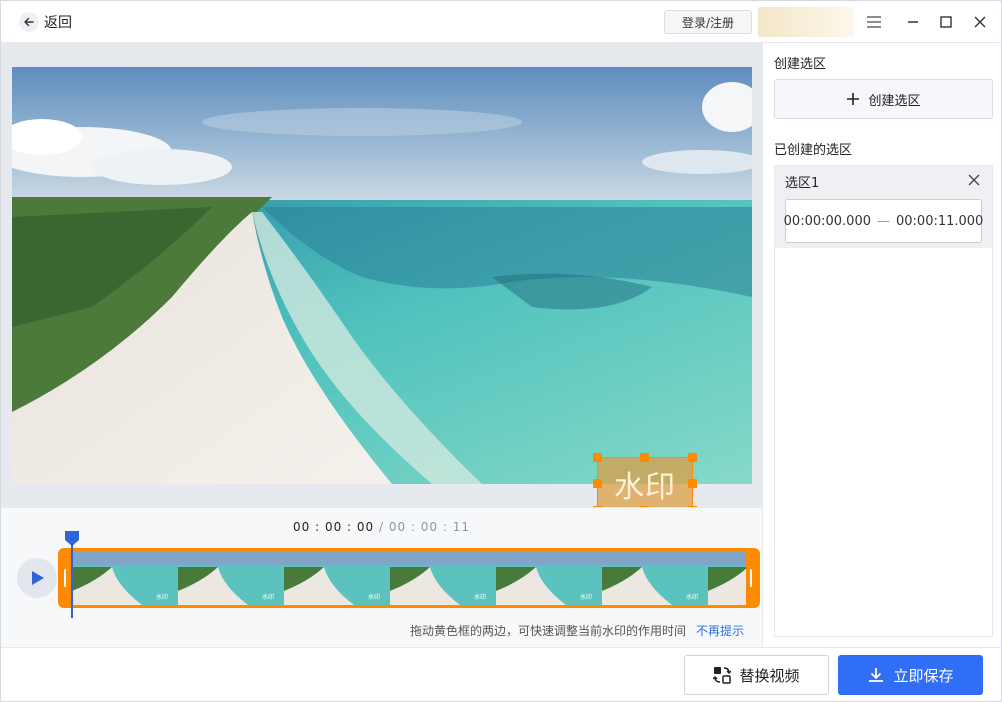 Image resolution: width=1002 pixels, height=702 pixels. What do you see at coordinates (923, 675) in the screenshot?
I see `save-now-label: 立即保存` at bounding box center [923, 675].